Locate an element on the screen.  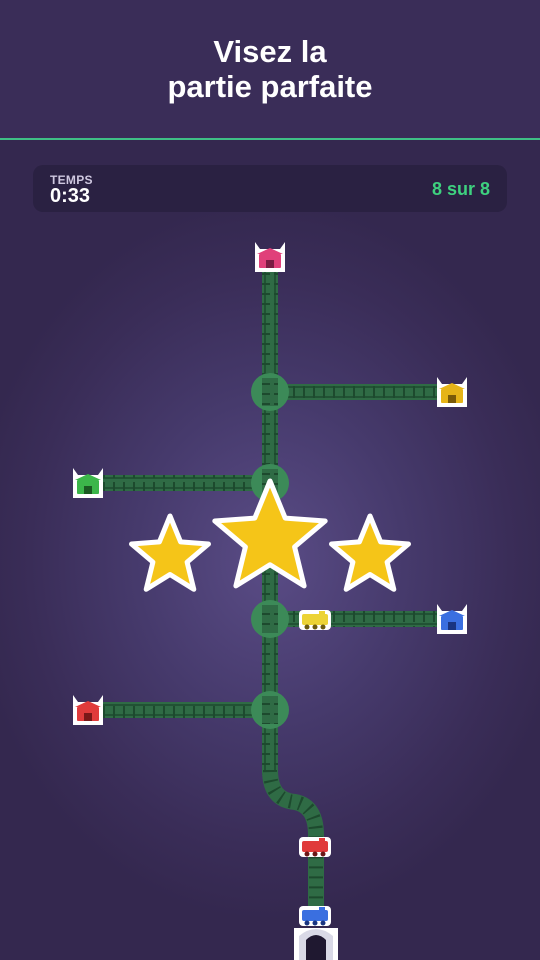
green-station is located at coordinates (88, 483).